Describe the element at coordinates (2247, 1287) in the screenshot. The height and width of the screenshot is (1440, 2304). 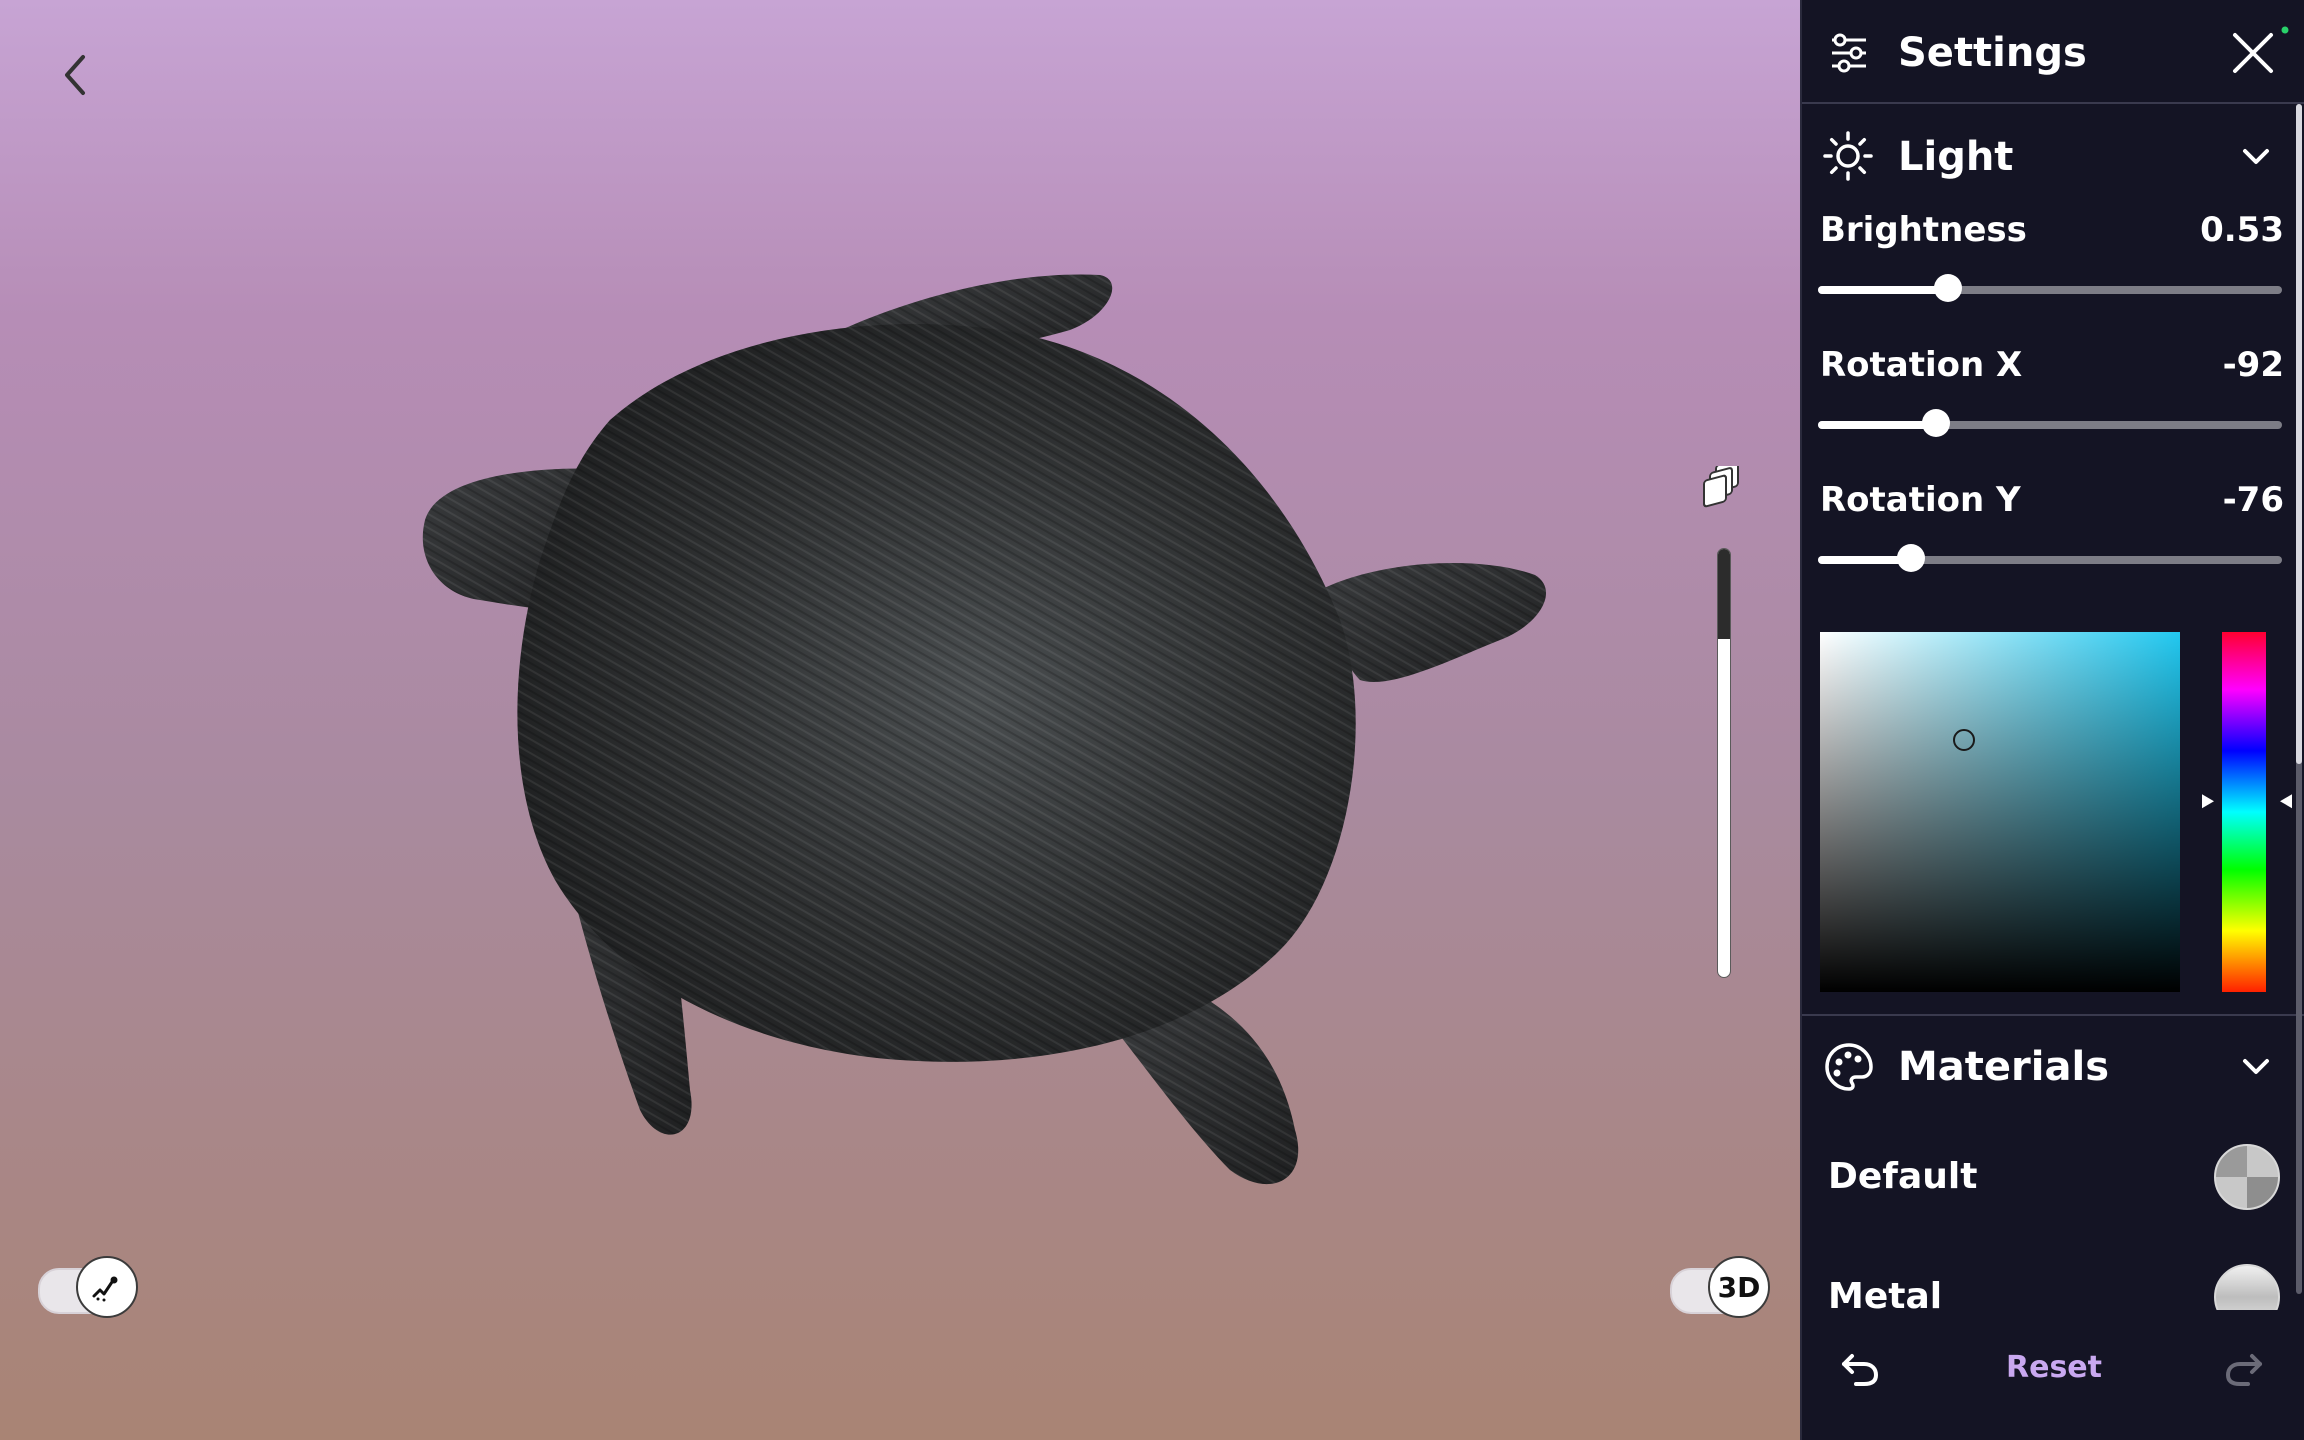
I see `material-swatch-metal` at that location.